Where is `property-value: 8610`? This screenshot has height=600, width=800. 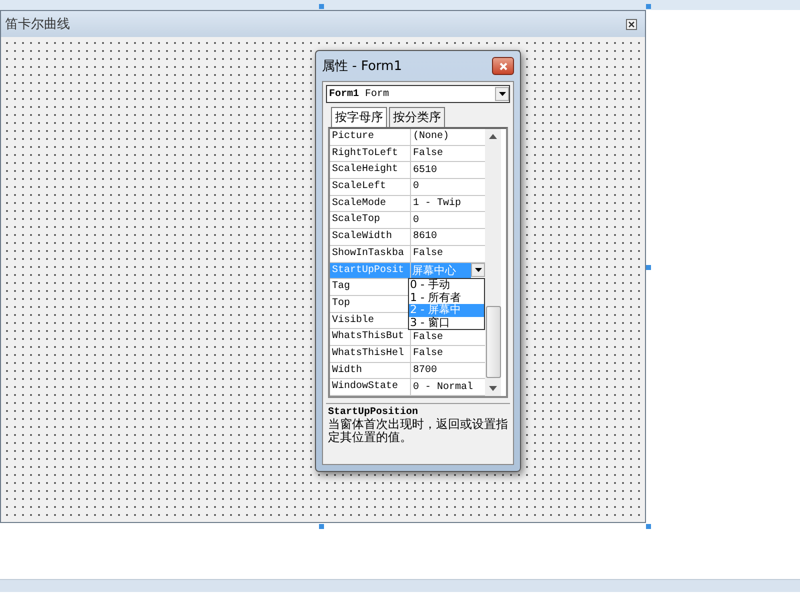 property-value: 8610 is located at coordinates (424, 236).